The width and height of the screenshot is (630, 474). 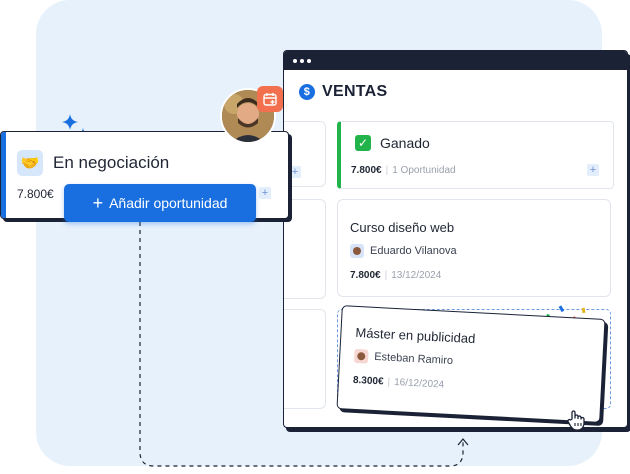 What do you see at coordinates (405, 143) in the screenshot?
I see `won-stage-label: Ganado` at bounding box center [405, 143].